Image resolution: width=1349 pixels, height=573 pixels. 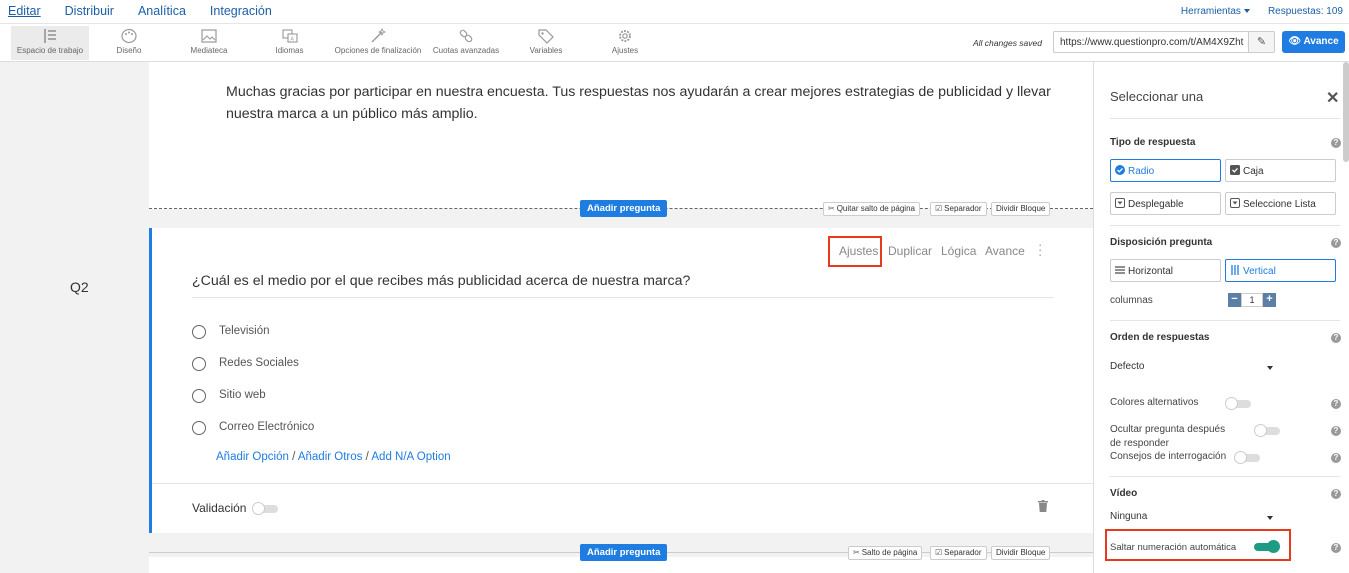 What do you see at coordinates (129, 36) in the screenshot?
I see `palette-icon` at bounding box center [129, 36].